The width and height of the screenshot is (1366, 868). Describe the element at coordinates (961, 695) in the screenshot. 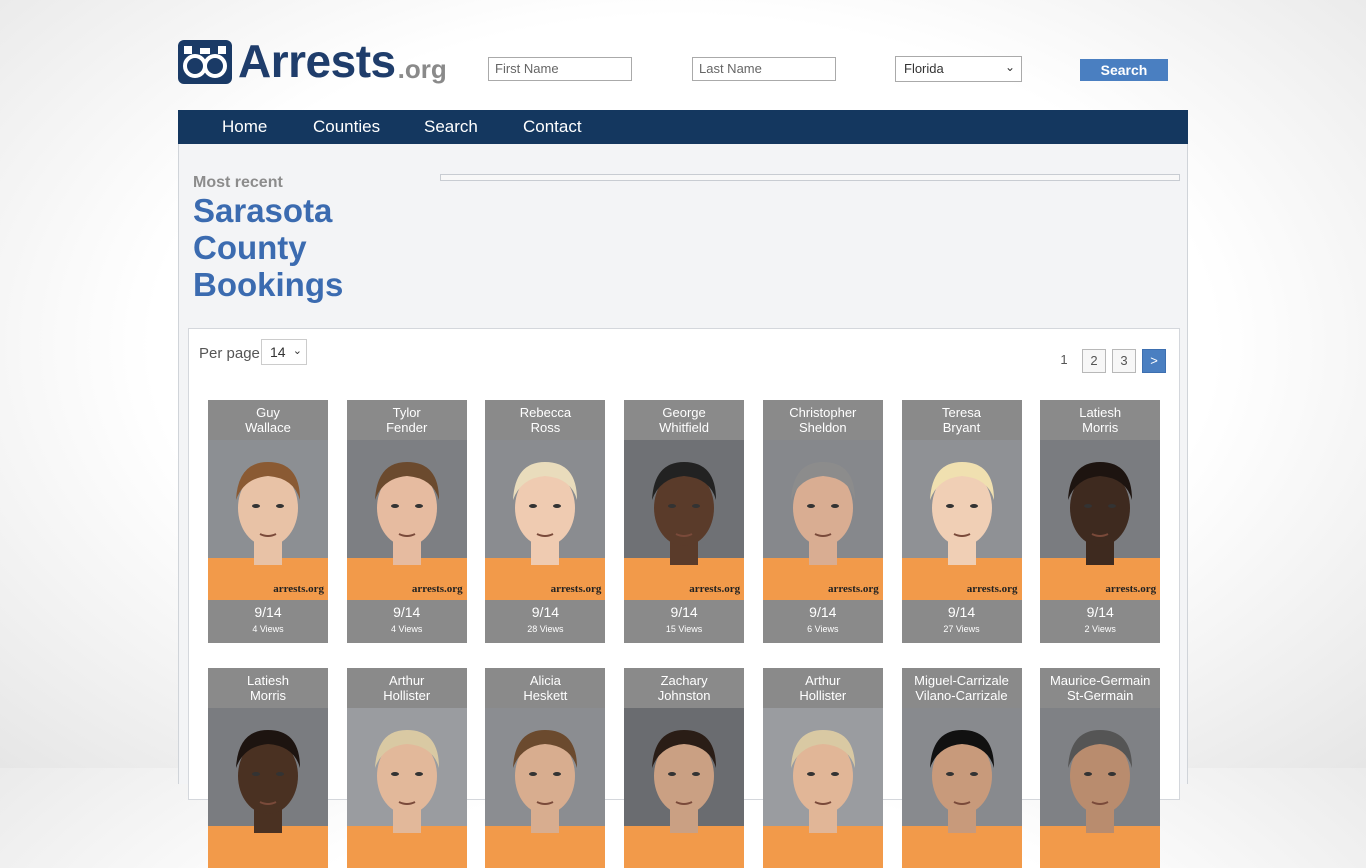

I see `booking-last-name: Vilano-Carrizale` at that location.